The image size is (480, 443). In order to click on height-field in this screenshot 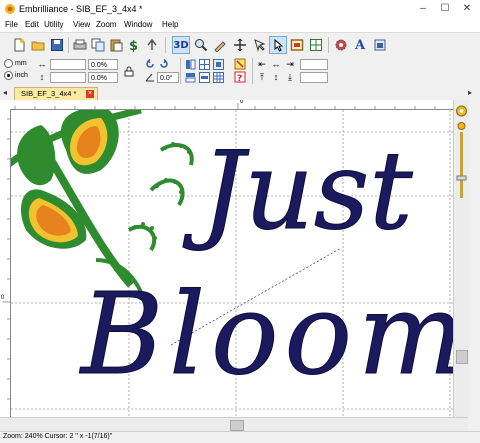, I will do `click(68, 77)`.